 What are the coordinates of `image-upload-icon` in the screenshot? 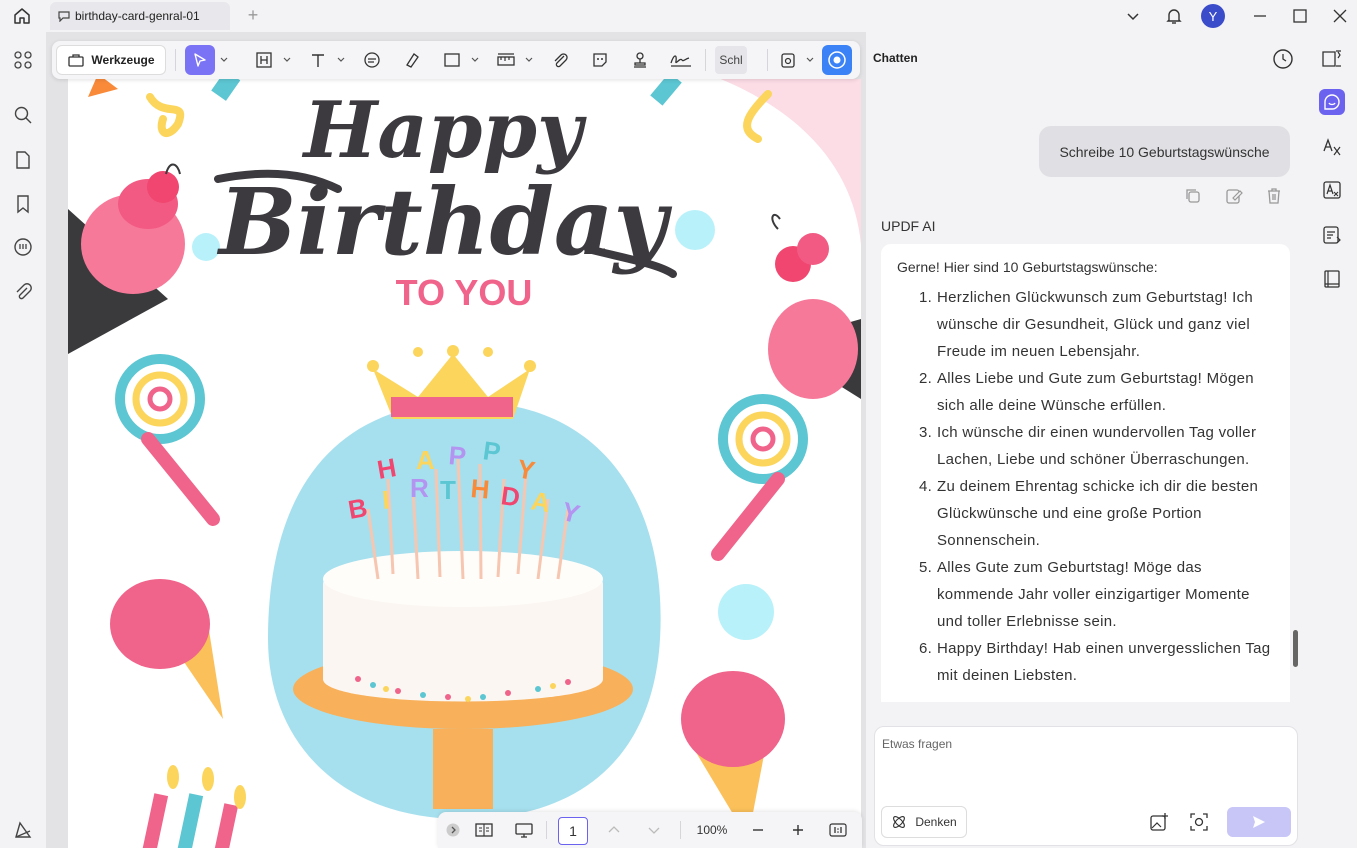 It's located at (1159, 822).